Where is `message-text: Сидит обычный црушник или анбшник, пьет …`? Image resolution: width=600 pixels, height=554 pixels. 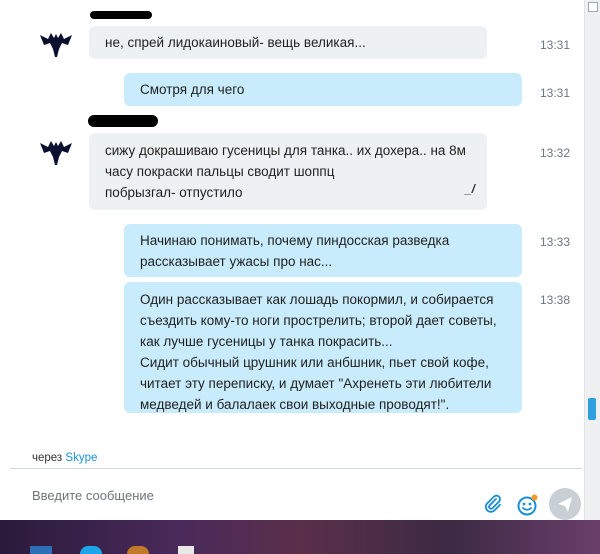 message-text: Сидит обычный црушник или анбшник, пьет … is located at coordinates (314, 362).